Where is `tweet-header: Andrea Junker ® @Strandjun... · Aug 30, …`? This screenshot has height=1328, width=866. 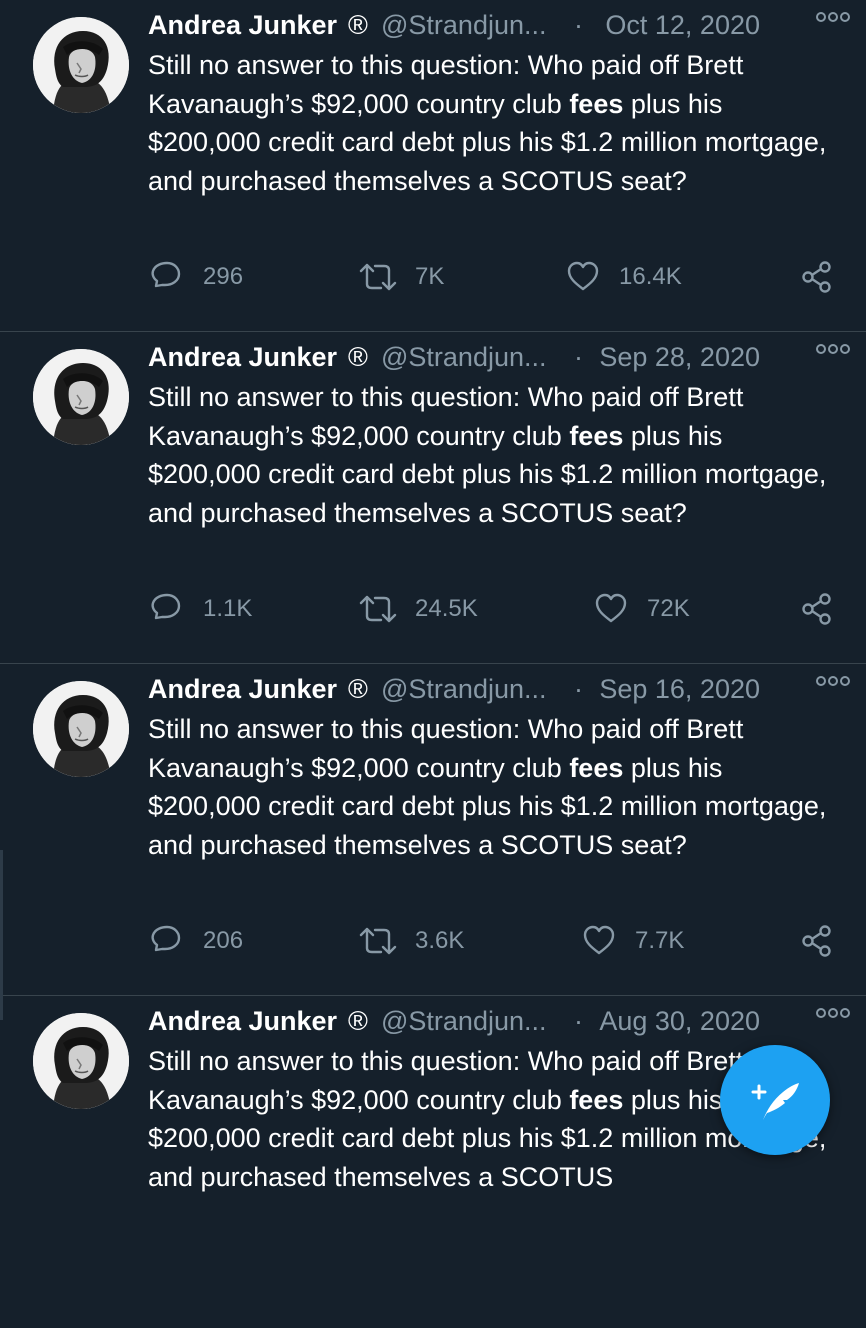
tweet-header: Andrea Junker ® @Strandjun... · Aug 30, … is located at coordinates (498, 1021).